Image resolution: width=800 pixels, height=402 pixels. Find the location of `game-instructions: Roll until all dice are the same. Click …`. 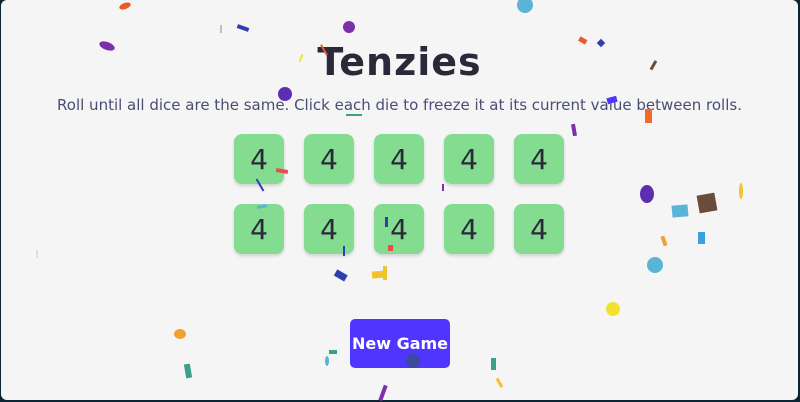

game-instructions: Roll until all dice are the same. Click … is located at coordinates (399, 105).